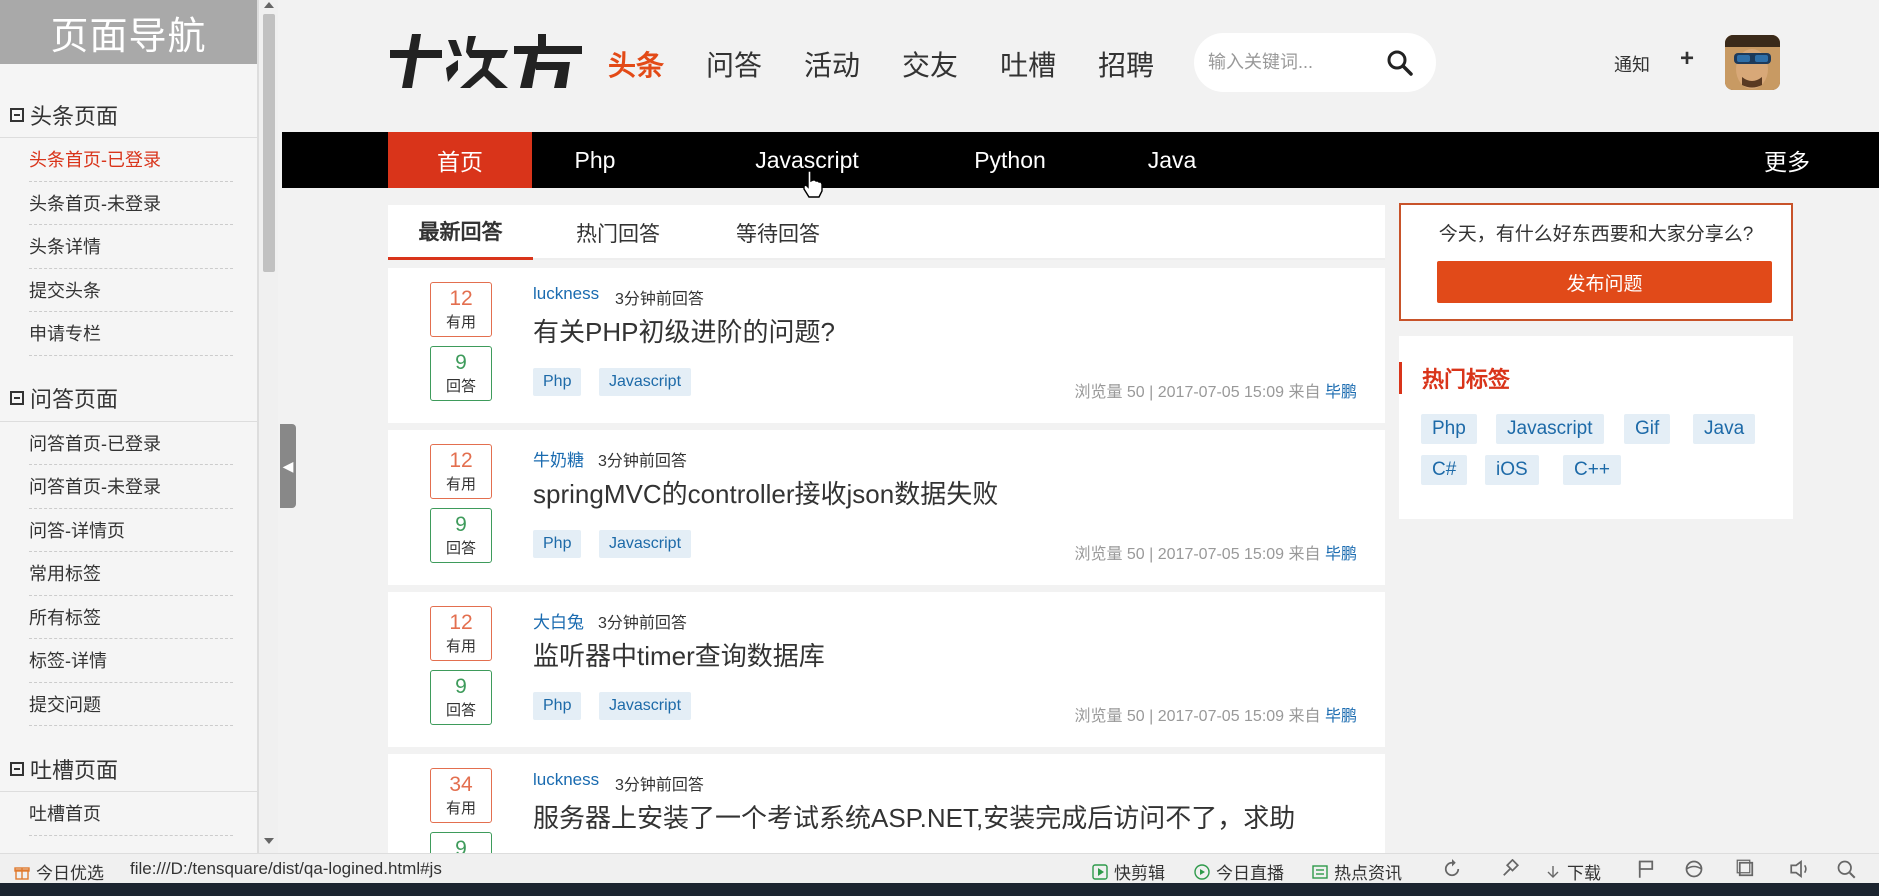 Image resolution: width=1879 pixels, height=896 pixels. What do you see at coordinates (268, 426) in the screenshot?
I see `sidebar-scrollbar` at bounding box center [268, 426].